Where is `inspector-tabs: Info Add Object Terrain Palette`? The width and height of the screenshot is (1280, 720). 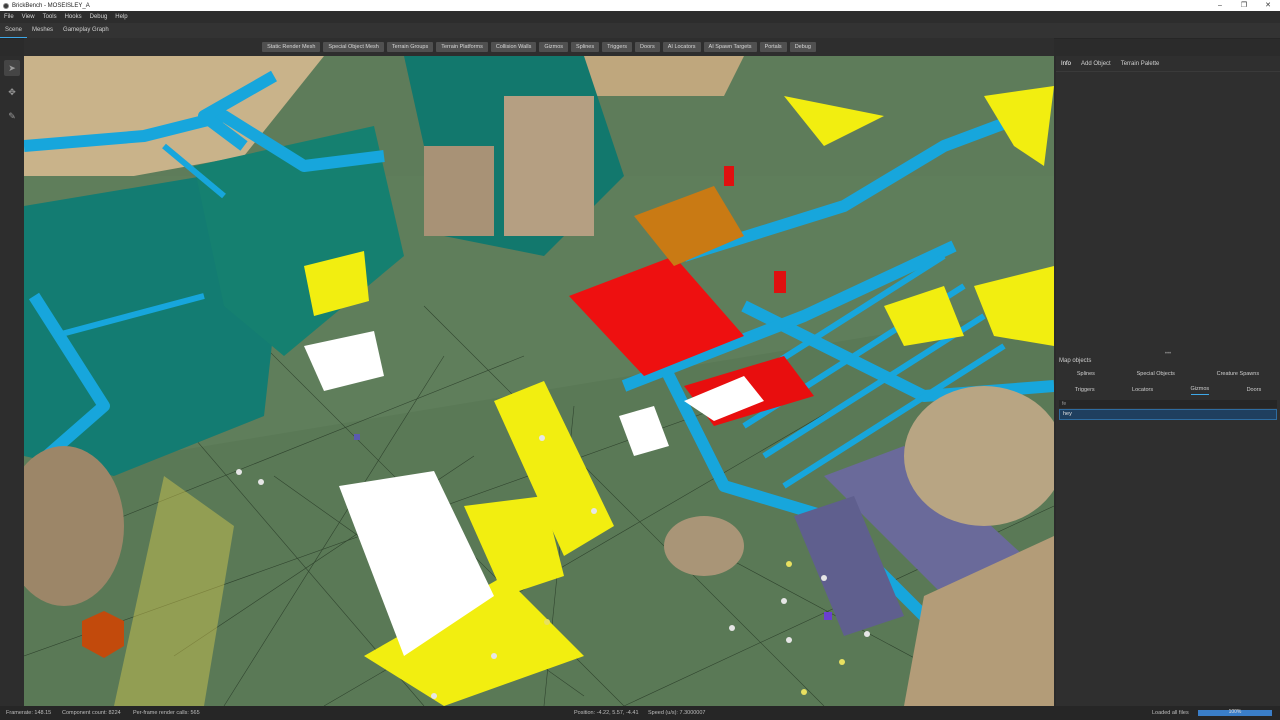 inspector-tabs: Info Add Object Terrain Palette is located at coordinates (1168, 64).